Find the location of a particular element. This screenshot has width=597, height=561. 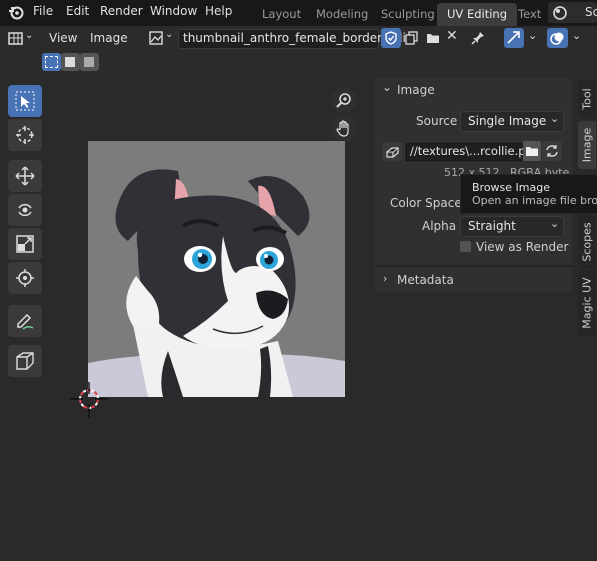

image-browse-button: ⌄ is located at coordinates (161, 38).